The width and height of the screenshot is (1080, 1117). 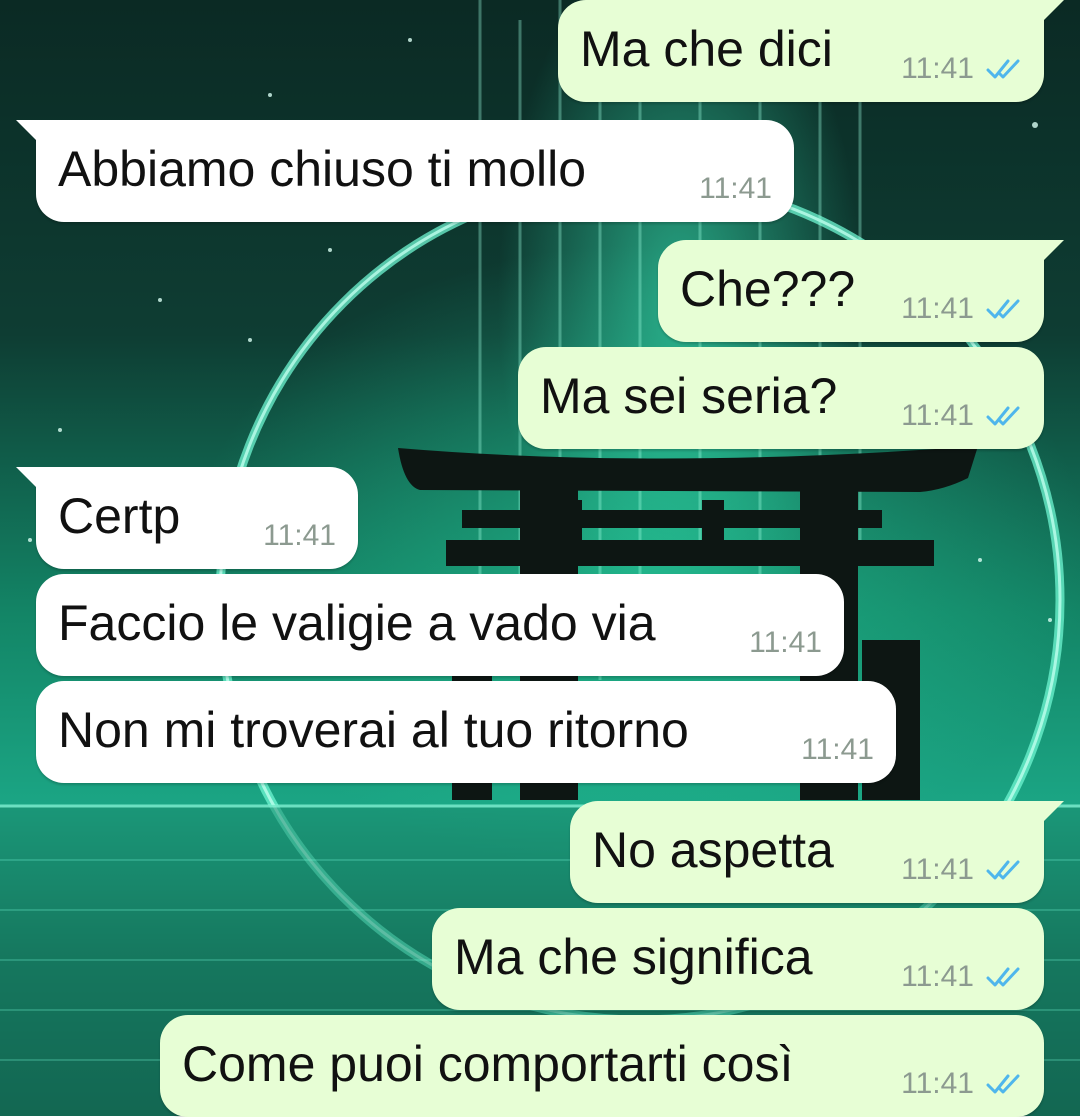 What do you see at coordinates (689, 396) in the screenshot?
I see `message-text: Ma sei seria?` at bounding box center [689, 396].